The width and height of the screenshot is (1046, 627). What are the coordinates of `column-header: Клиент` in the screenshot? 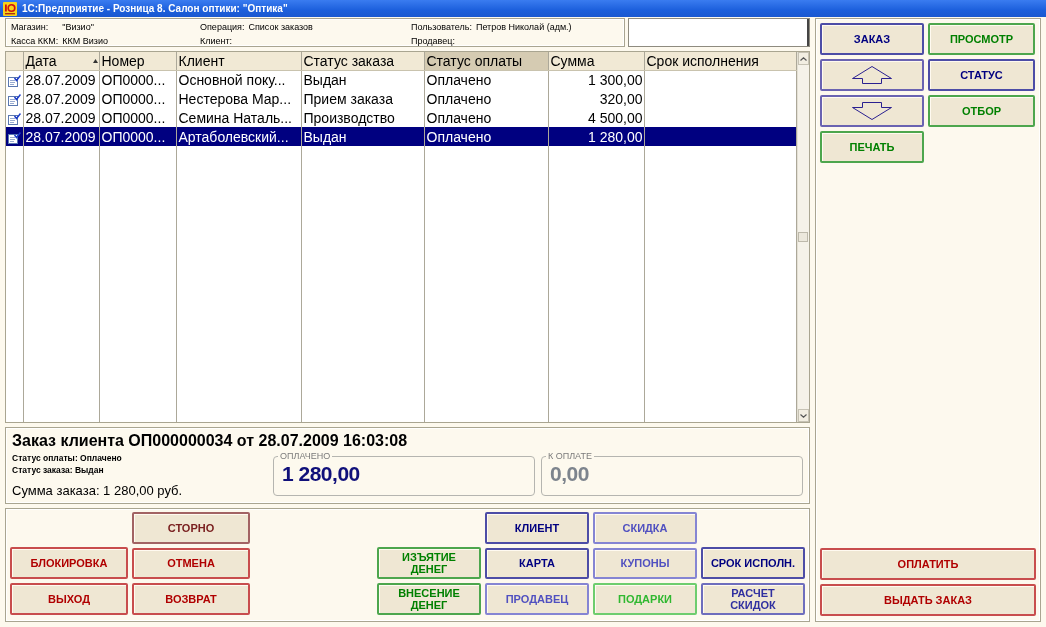 It's located at (238, 61).